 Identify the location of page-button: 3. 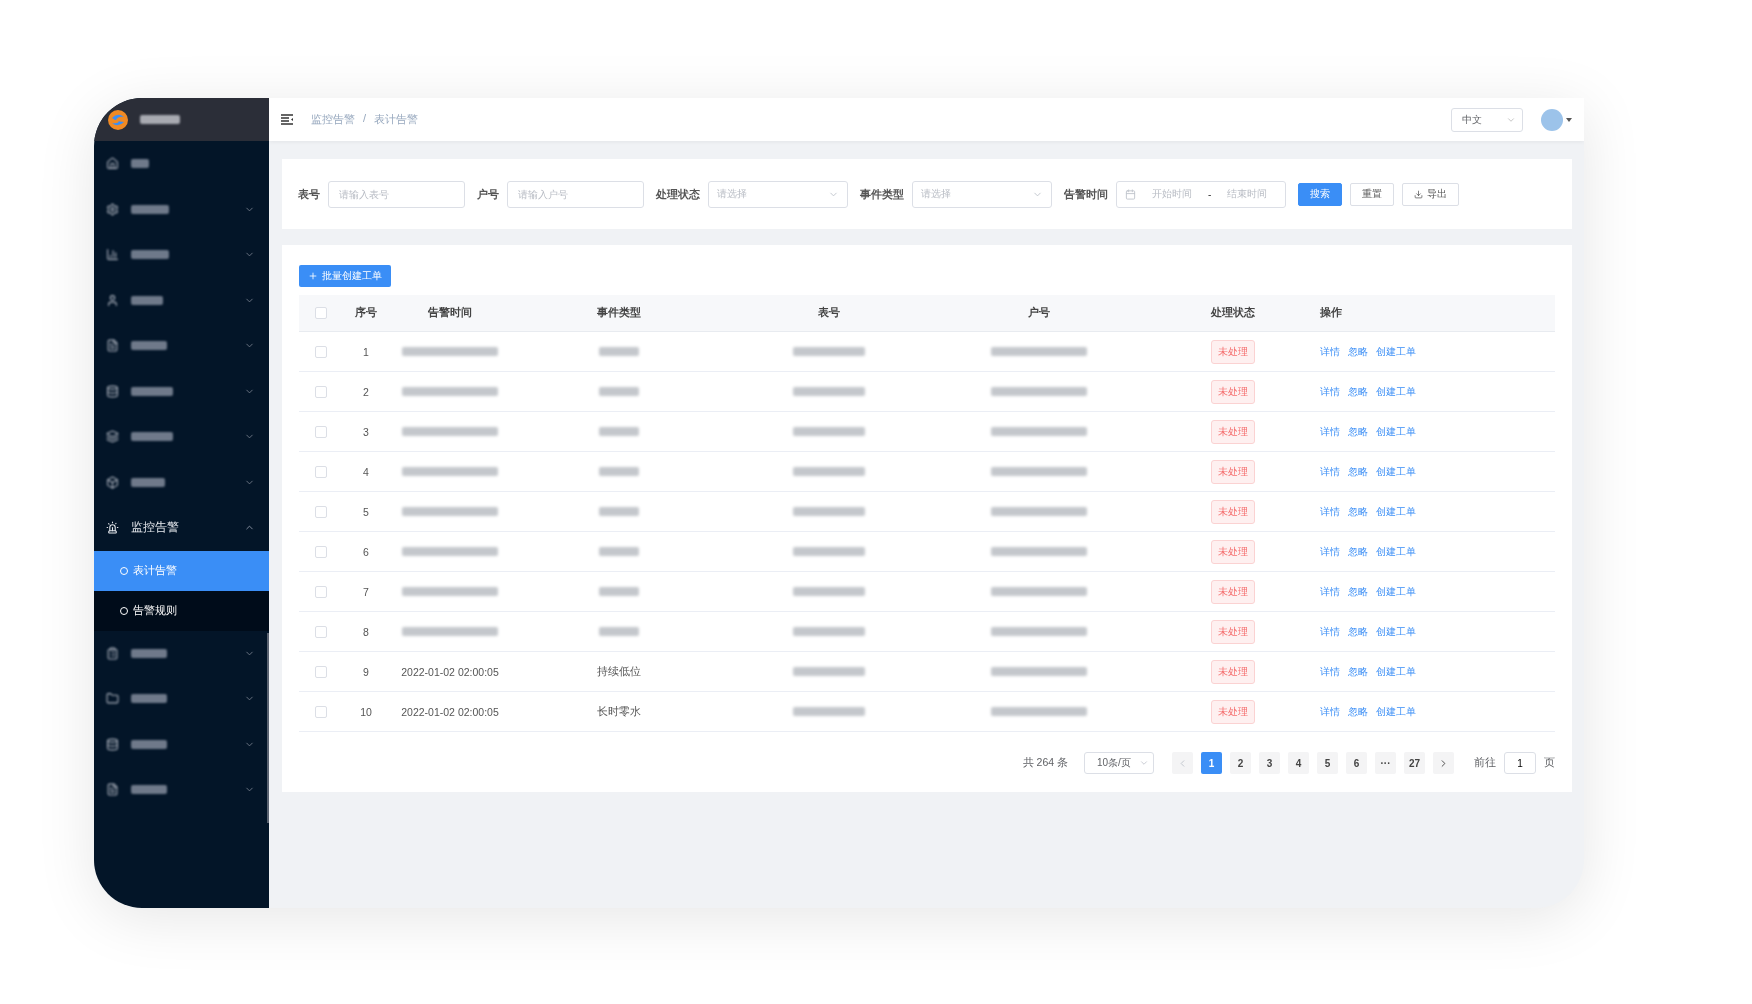
(1269, 763).